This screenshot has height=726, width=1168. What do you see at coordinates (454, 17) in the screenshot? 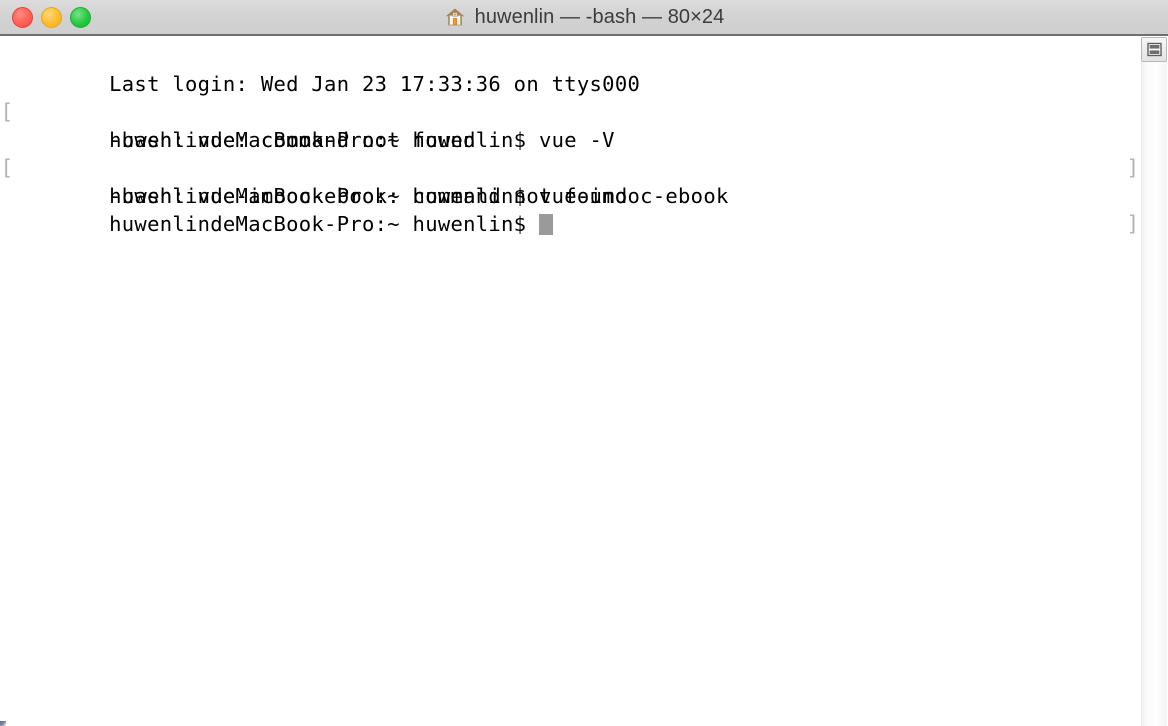
I see `home-folder-icon` at bounding box center [454, 17].